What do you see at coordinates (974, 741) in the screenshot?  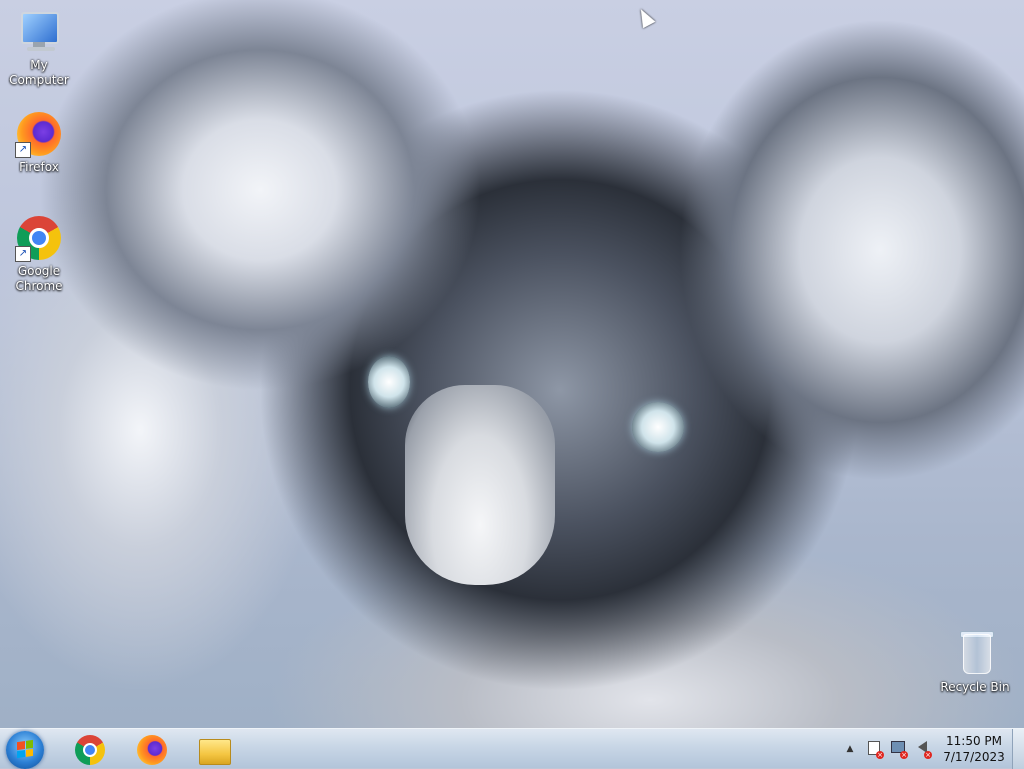 I see `clock-time: 11:50 PM` at bounding box center [974, 741].